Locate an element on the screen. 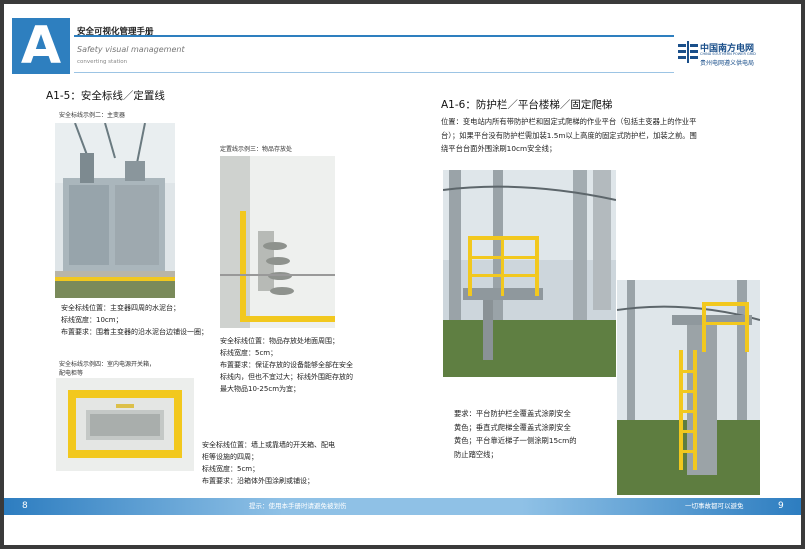  power-grid-icon is located at coordinates (688, 52).